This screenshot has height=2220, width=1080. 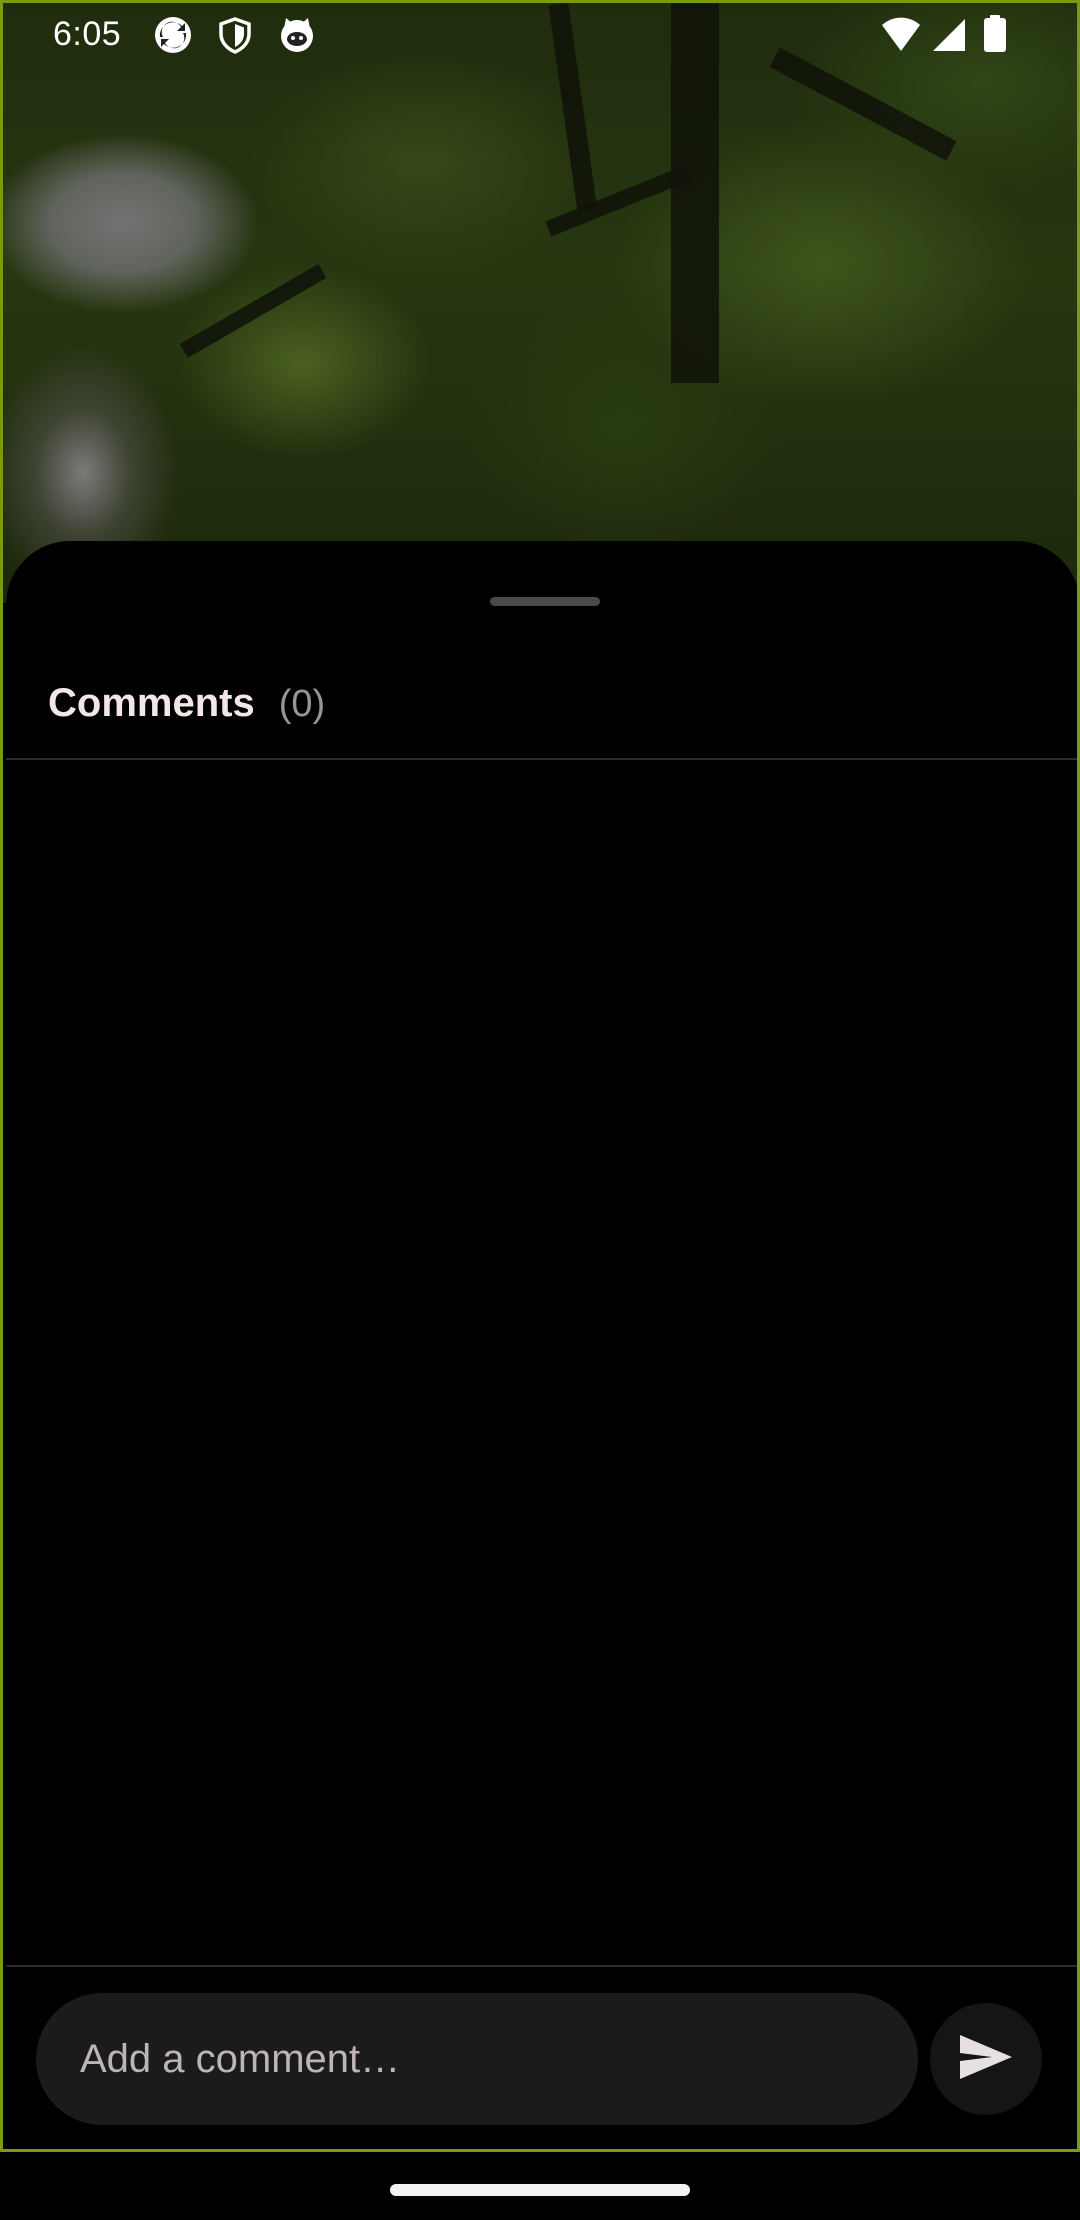 What do you see at coordinates (297, 35) in the screenshot?
I see `cat-face-icon` at bounding box center [297, 35].